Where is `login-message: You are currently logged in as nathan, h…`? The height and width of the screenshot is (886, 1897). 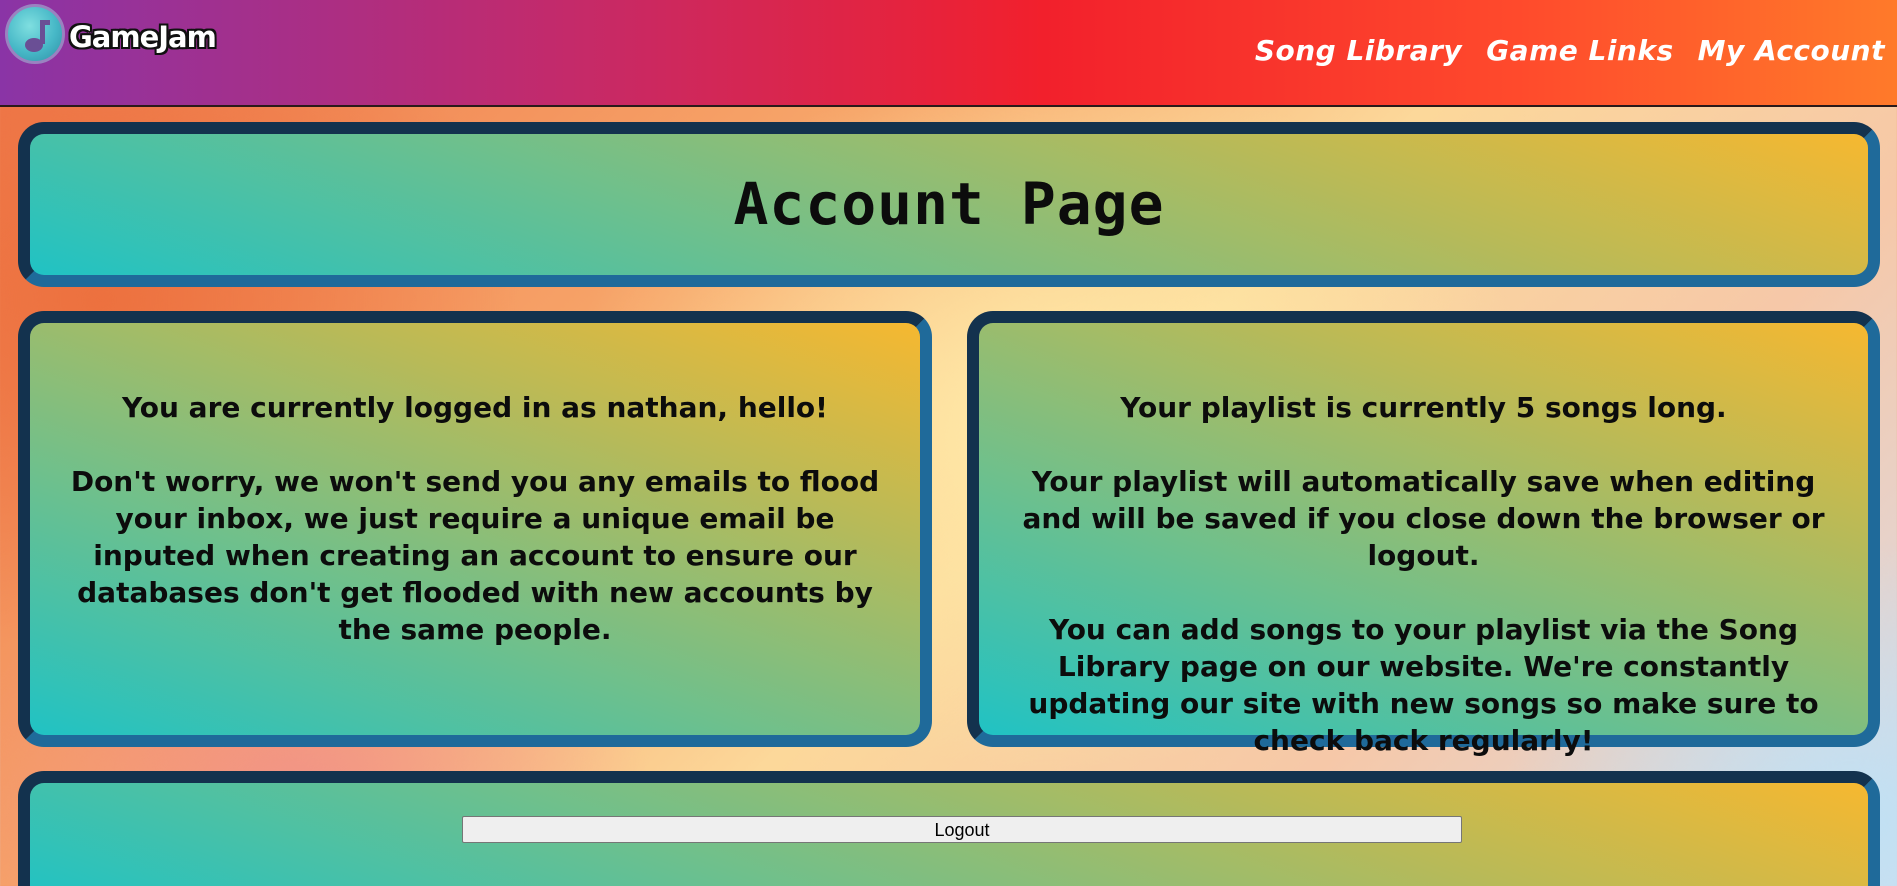
login-message: You are currently logged in as nathan, h… is located at coordinates (475, 407).